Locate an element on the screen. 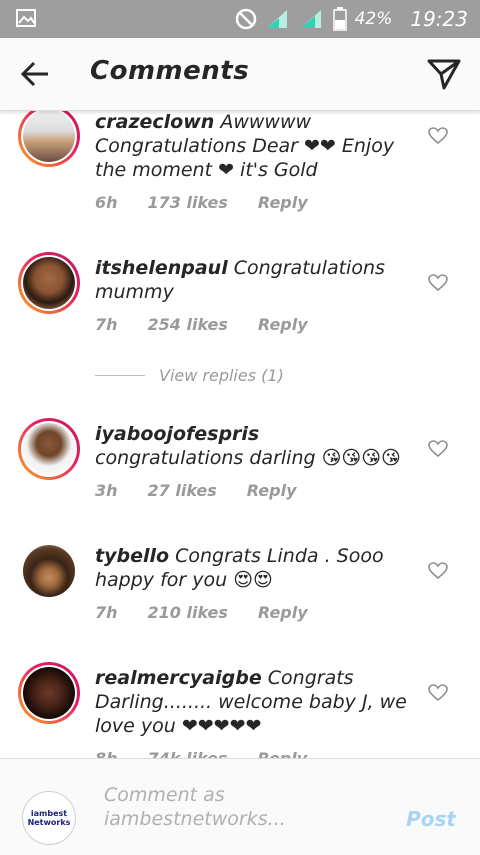 This screenshot has height=855, width=480. comment-meta: 6h 173 likes Reply is located at coordinates (201, 202).